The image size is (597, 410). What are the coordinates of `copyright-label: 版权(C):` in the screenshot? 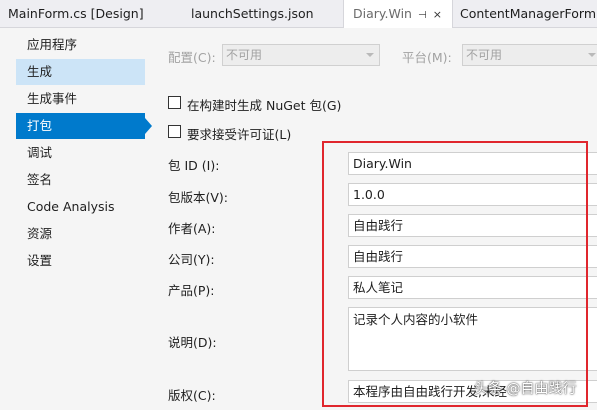 It's located at (192, 395).